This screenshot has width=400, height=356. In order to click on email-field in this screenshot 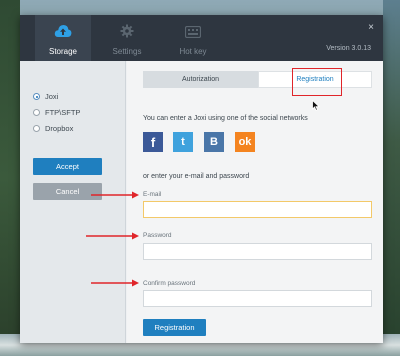, I will do `click(257, 209)`.